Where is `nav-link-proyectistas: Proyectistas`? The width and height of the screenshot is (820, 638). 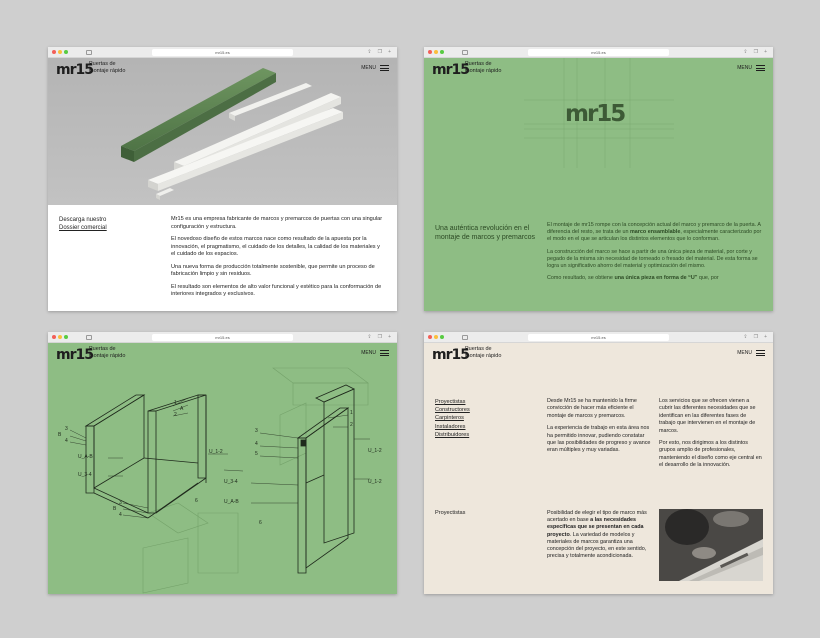
nav-link-proyectistas: Proyectistas is located at coordinates (452, 402).